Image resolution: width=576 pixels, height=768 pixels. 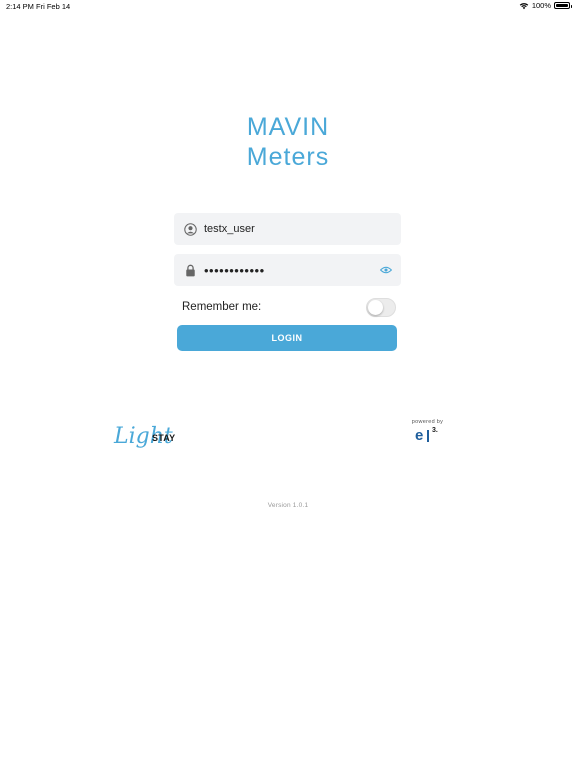 What do you see at coordinates (541, 5) in the screenshot?
I see `battery-percent: 100%` at bounding box center [541, 5].